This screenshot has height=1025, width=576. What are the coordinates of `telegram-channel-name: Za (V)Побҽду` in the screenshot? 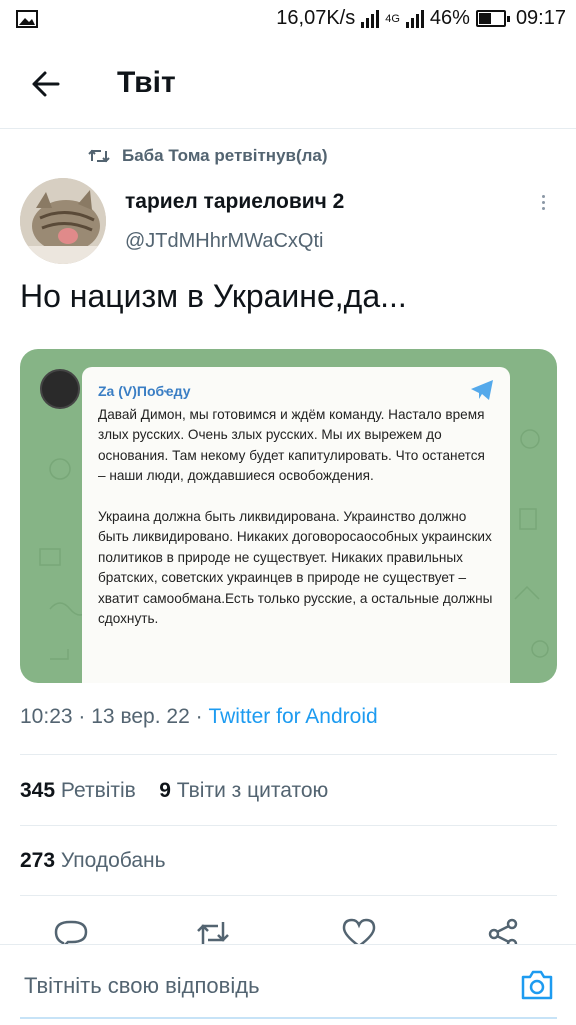 It's located at (144, 391).